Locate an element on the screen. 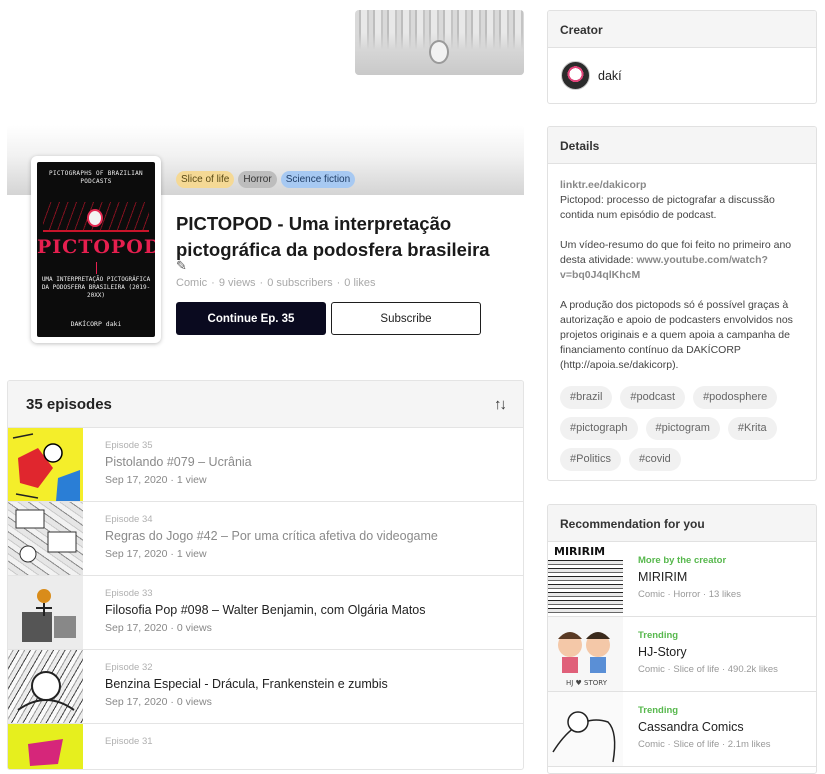  recommendation-meta-genre: Horror is located at coordinates (687, 594).